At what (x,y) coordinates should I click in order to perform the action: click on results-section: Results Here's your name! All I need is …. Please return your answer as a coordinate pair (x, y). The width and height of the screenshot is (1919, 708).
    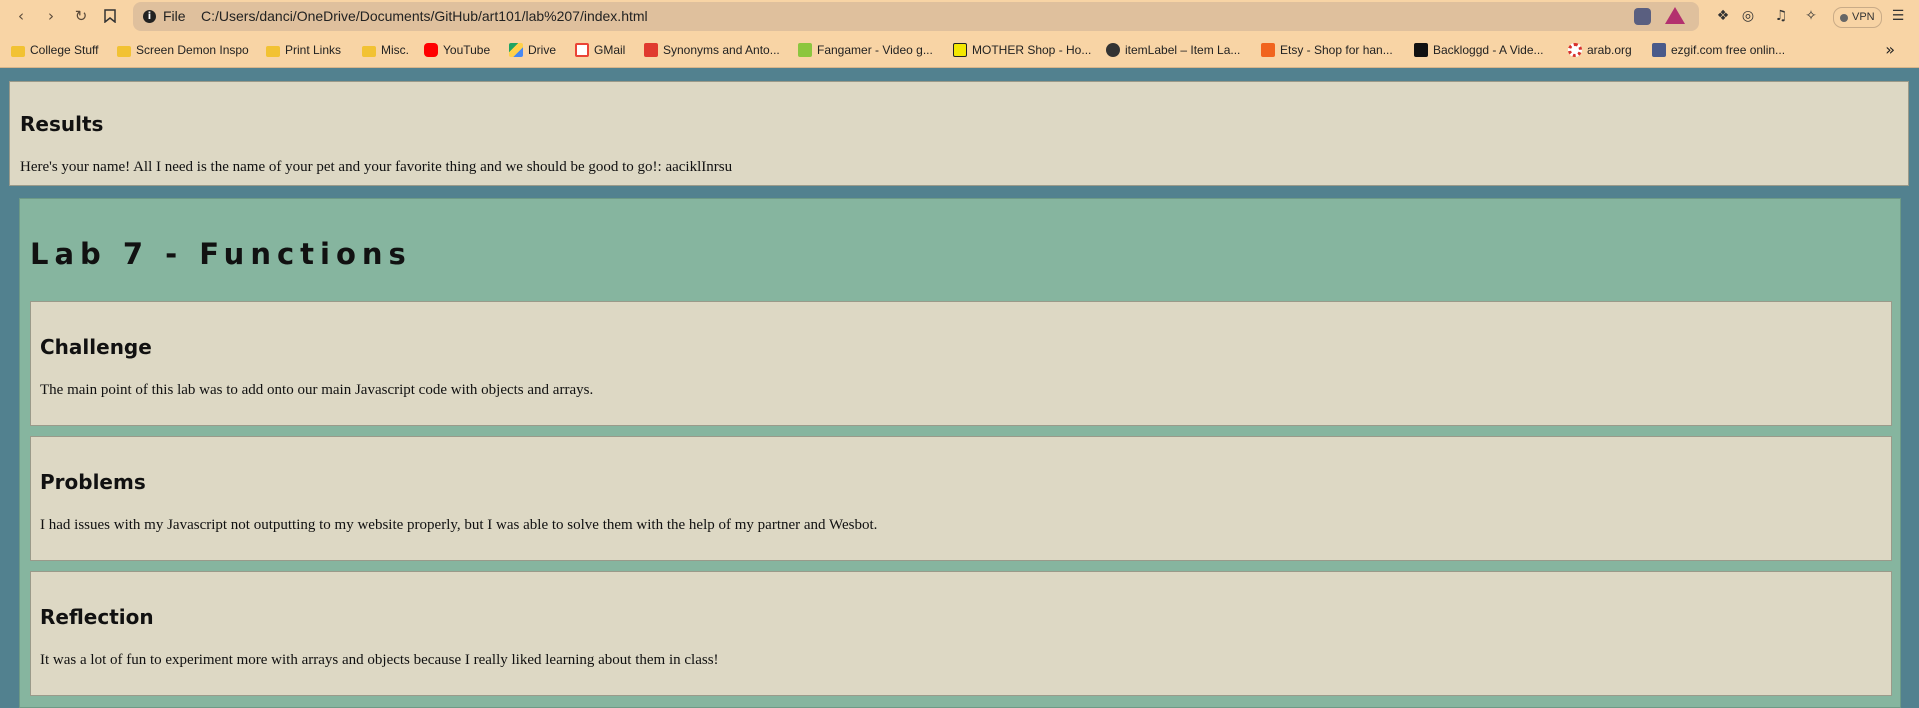
    Looking at the image, I should click on (959, 133).